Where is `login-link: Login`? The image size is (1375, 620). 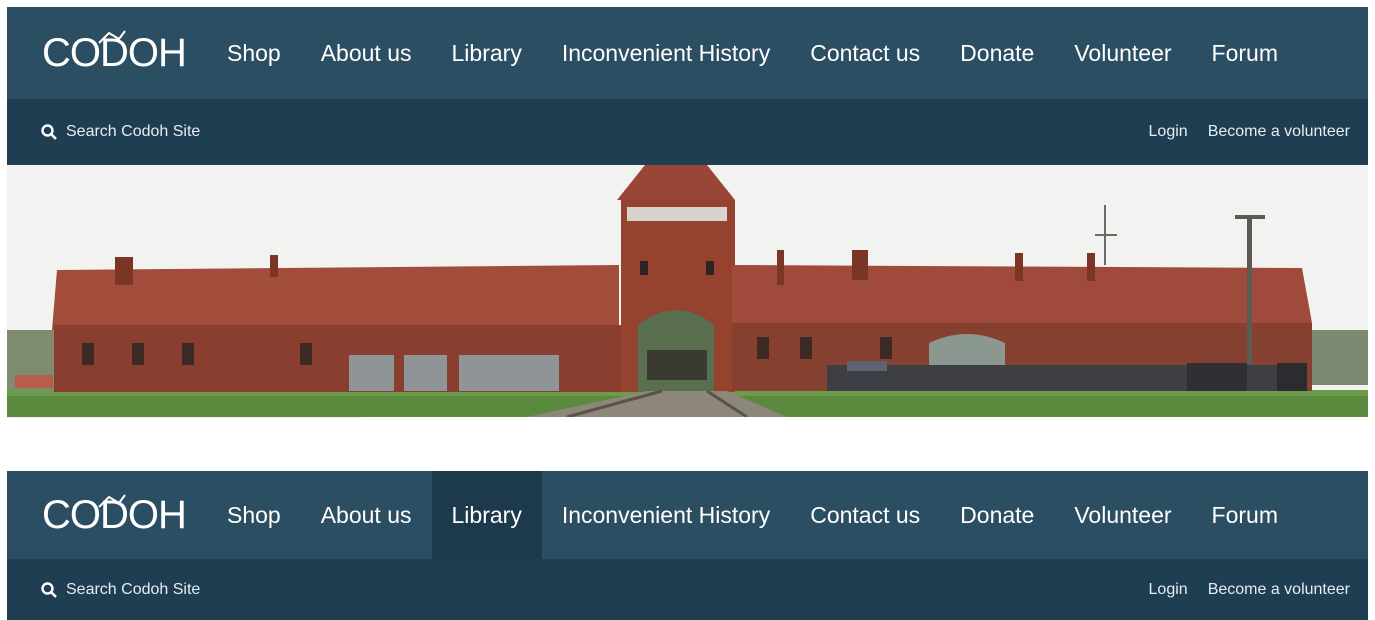 login-link: Login is located at coordinates (1168, 132).